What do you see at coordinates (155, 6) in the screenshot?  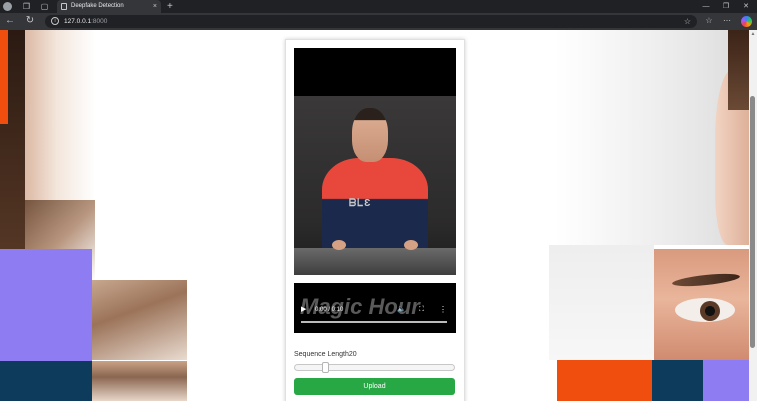 I see `close-tab-icon: ×` at bounding box center [155, 6].